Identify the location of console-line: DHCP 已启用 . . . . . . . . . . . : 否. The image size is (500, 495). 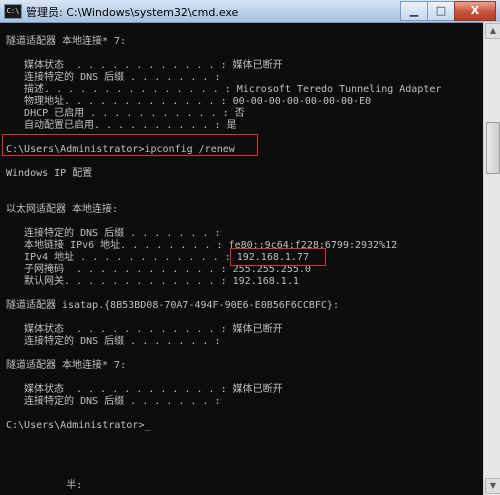
(125, 113).